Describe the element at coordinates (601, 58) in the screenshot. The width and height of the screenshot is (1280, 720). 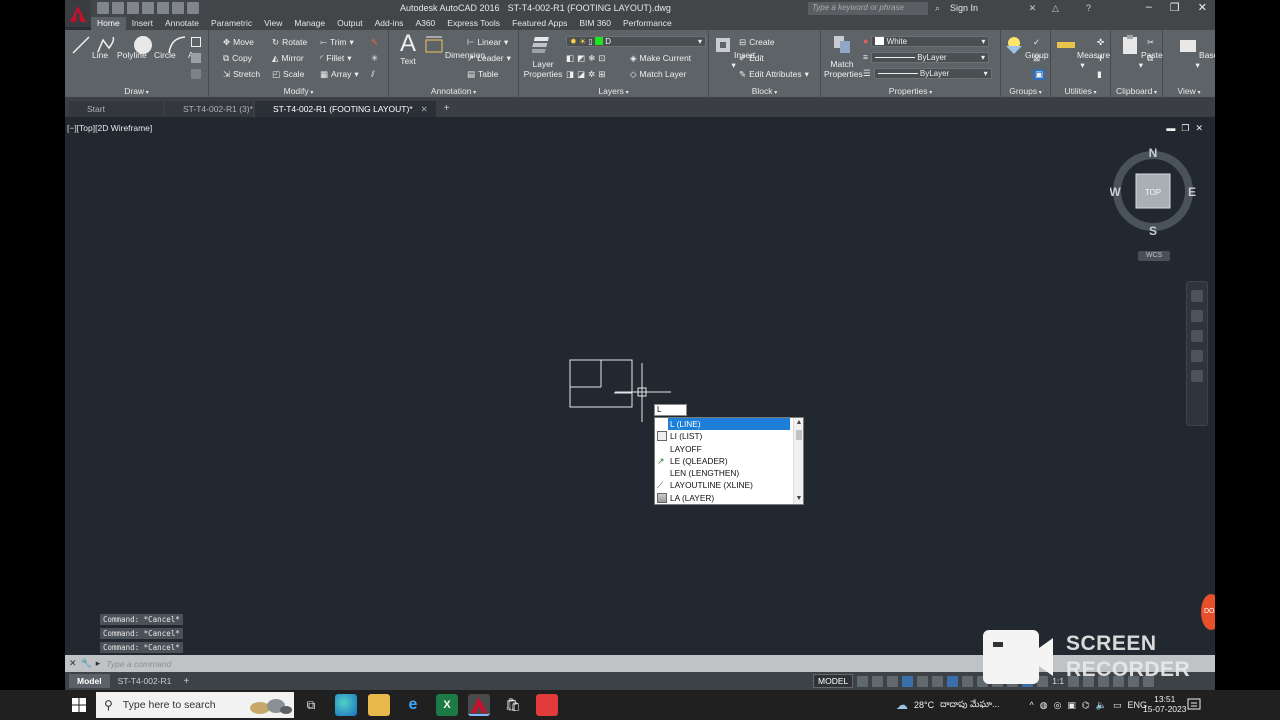
I see `layer-lock-icon: ⊡` at that location.